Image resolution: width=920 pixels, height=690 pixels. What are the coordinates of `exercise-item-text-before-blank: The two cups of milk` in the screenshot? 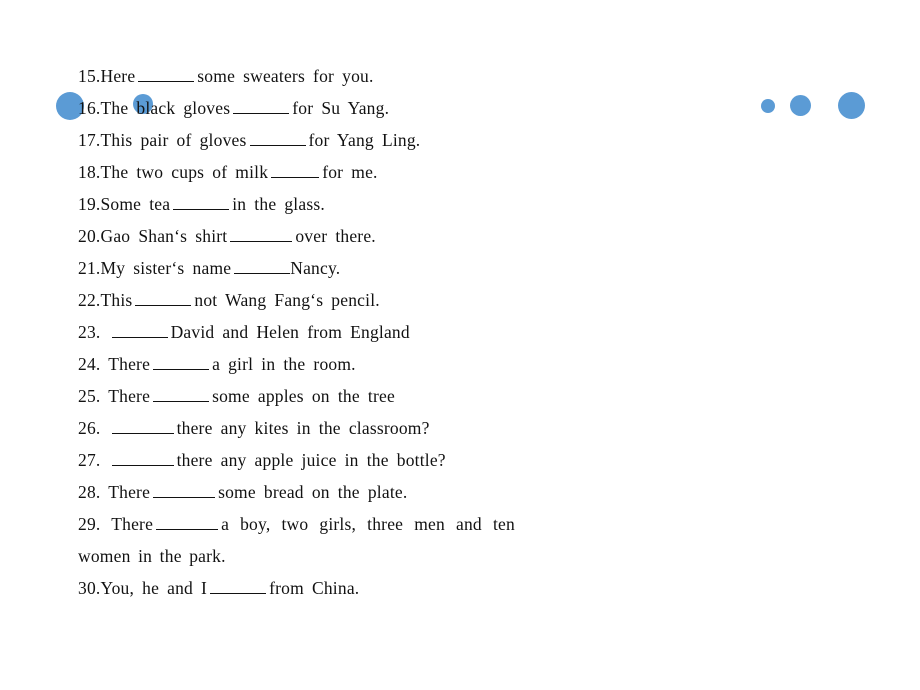 It's located at (184, 172).